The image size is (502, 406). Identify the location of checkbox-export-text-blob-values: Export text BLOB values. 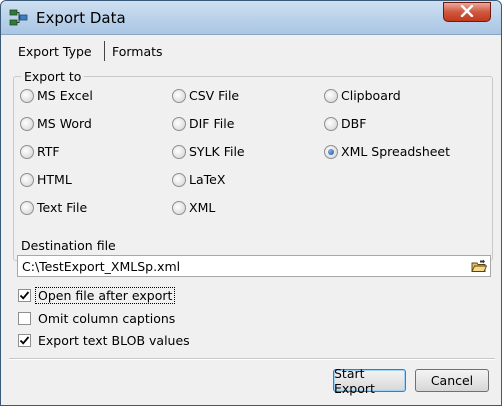
(104, 340).